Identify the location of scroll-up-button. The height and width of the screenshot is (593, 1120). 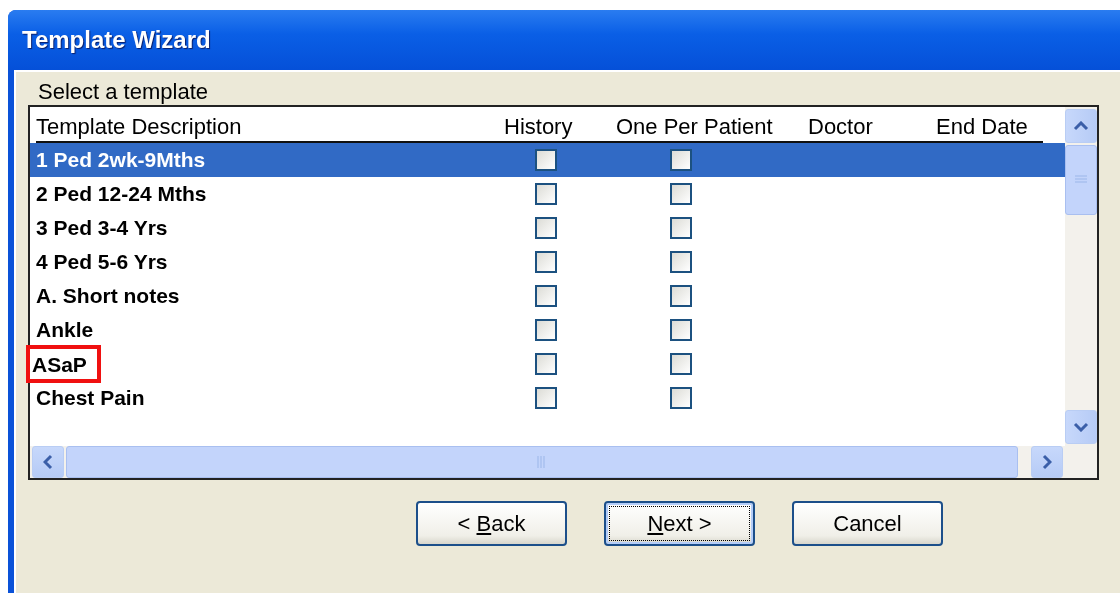
(1081, 126).